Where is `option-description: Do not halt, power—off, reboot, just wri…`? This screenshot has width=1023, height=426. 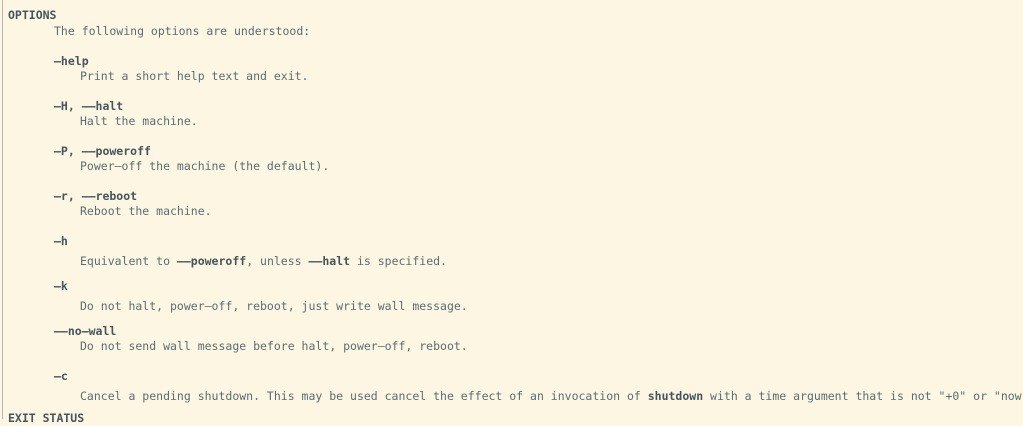 option-description: Do not halt, power—off, reboot, just wri… is located at coordinates (274, 306).